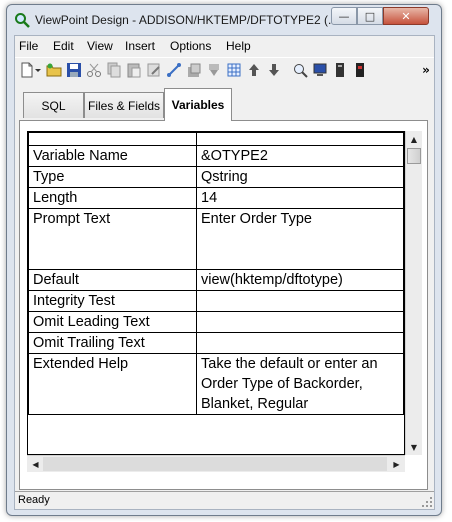  Describe the element at coordinates (112, 198) in the screenshot. I see `property-name-cell: Length` at that location.